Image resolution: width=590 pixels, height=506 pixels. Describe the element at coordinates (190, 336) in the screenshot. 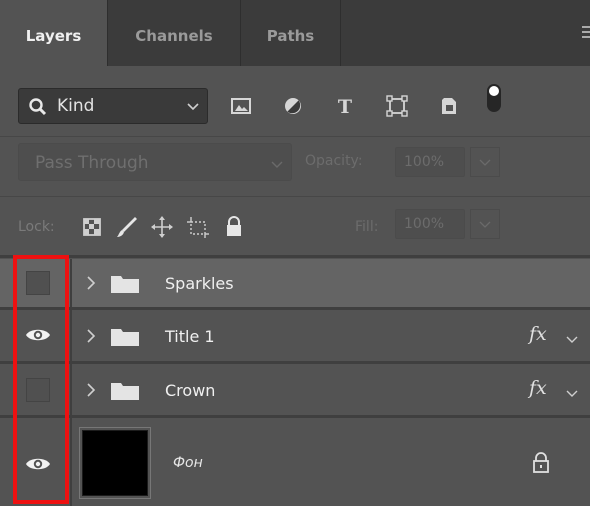

I see `layer-name: Title 1` at that location.